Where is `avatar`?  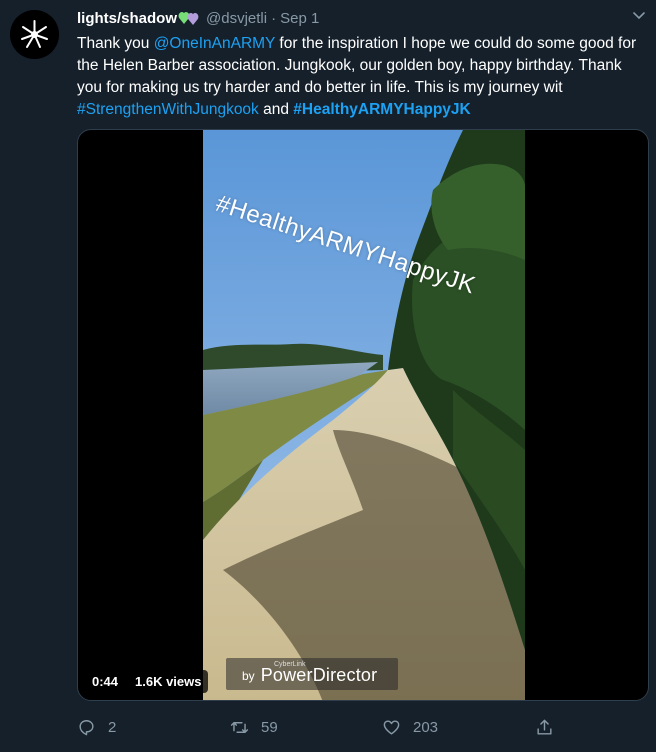 avatar is located at coordinates (34, 34).